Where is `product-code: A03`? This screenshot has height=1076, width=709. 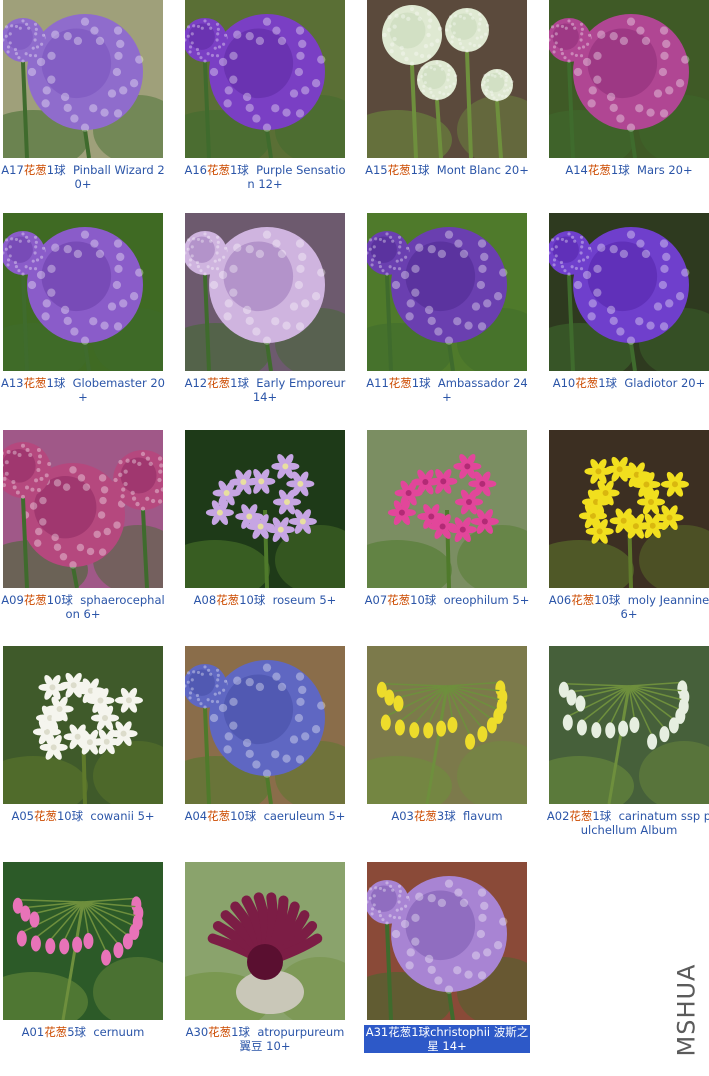
product-code: A03 is located at coordinates (402, 816).